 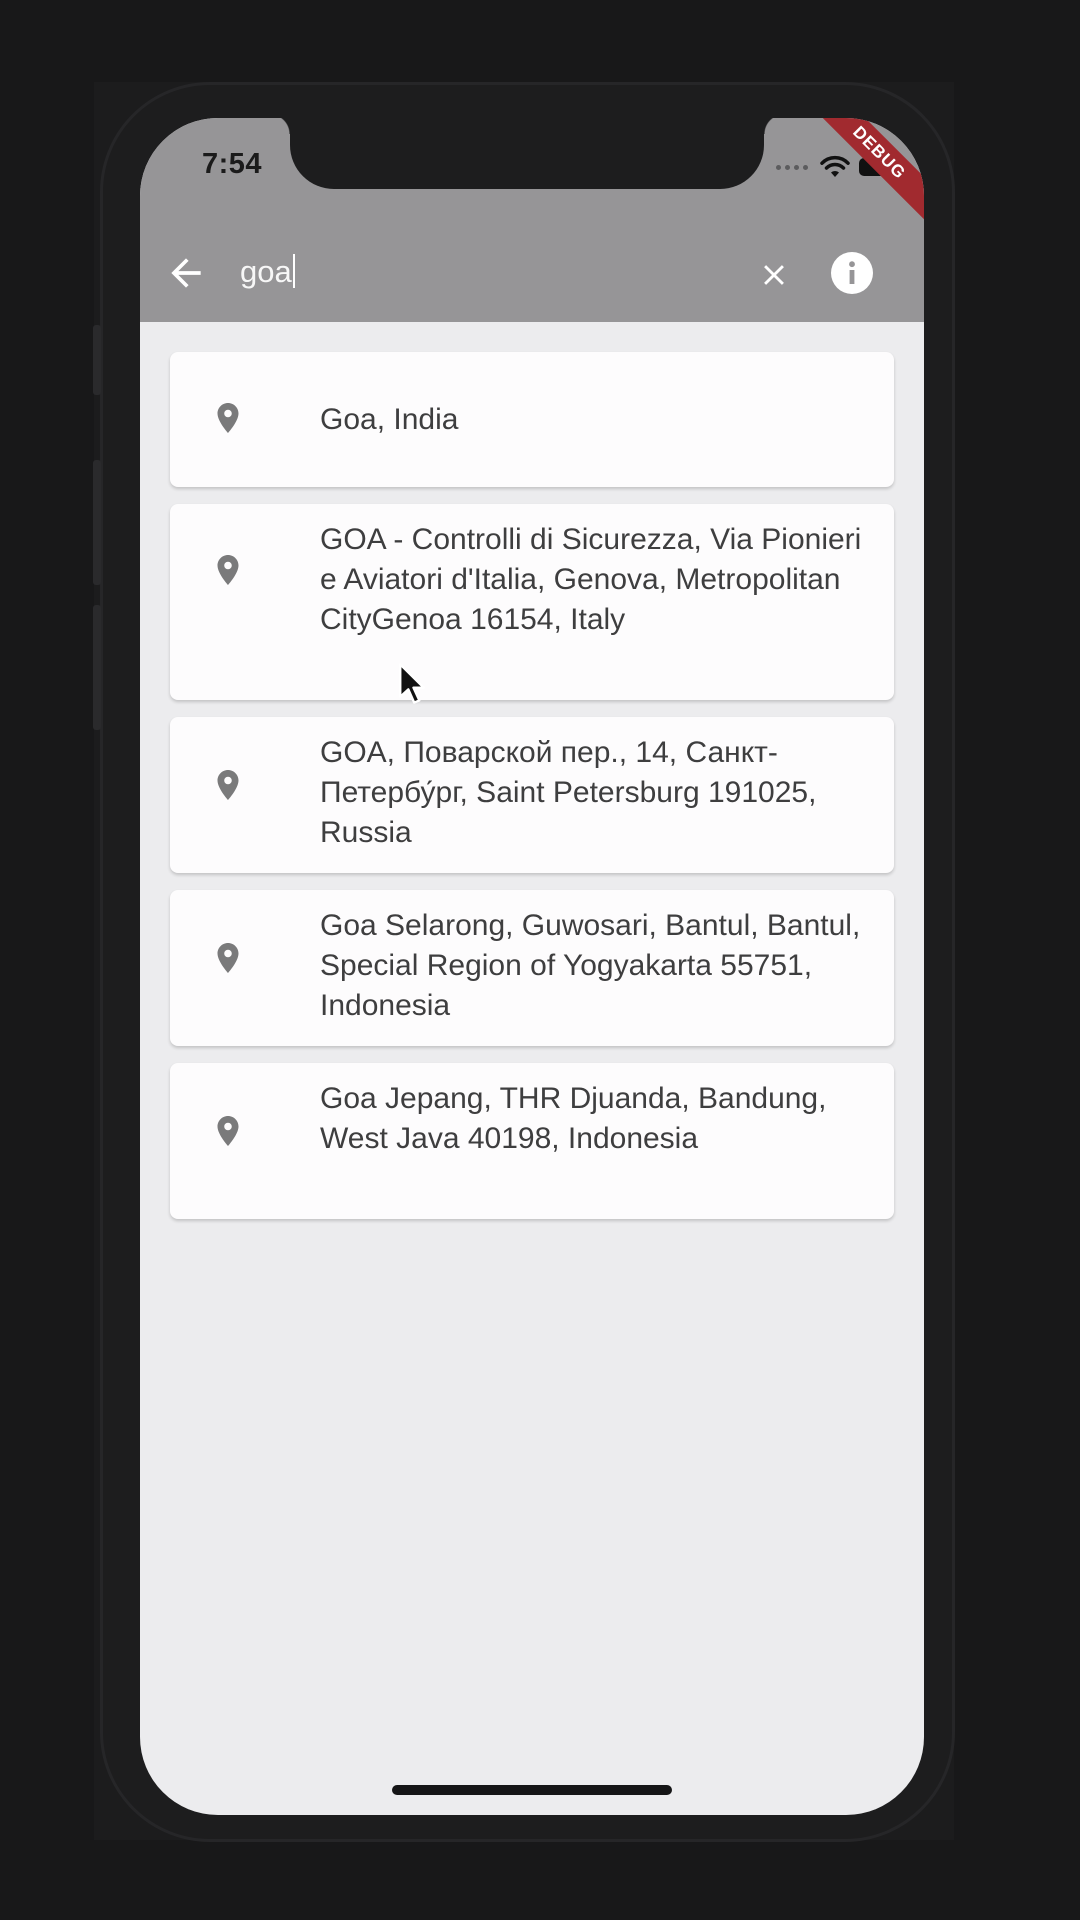 I want to click on close-icon, so click(x=774, y=275).